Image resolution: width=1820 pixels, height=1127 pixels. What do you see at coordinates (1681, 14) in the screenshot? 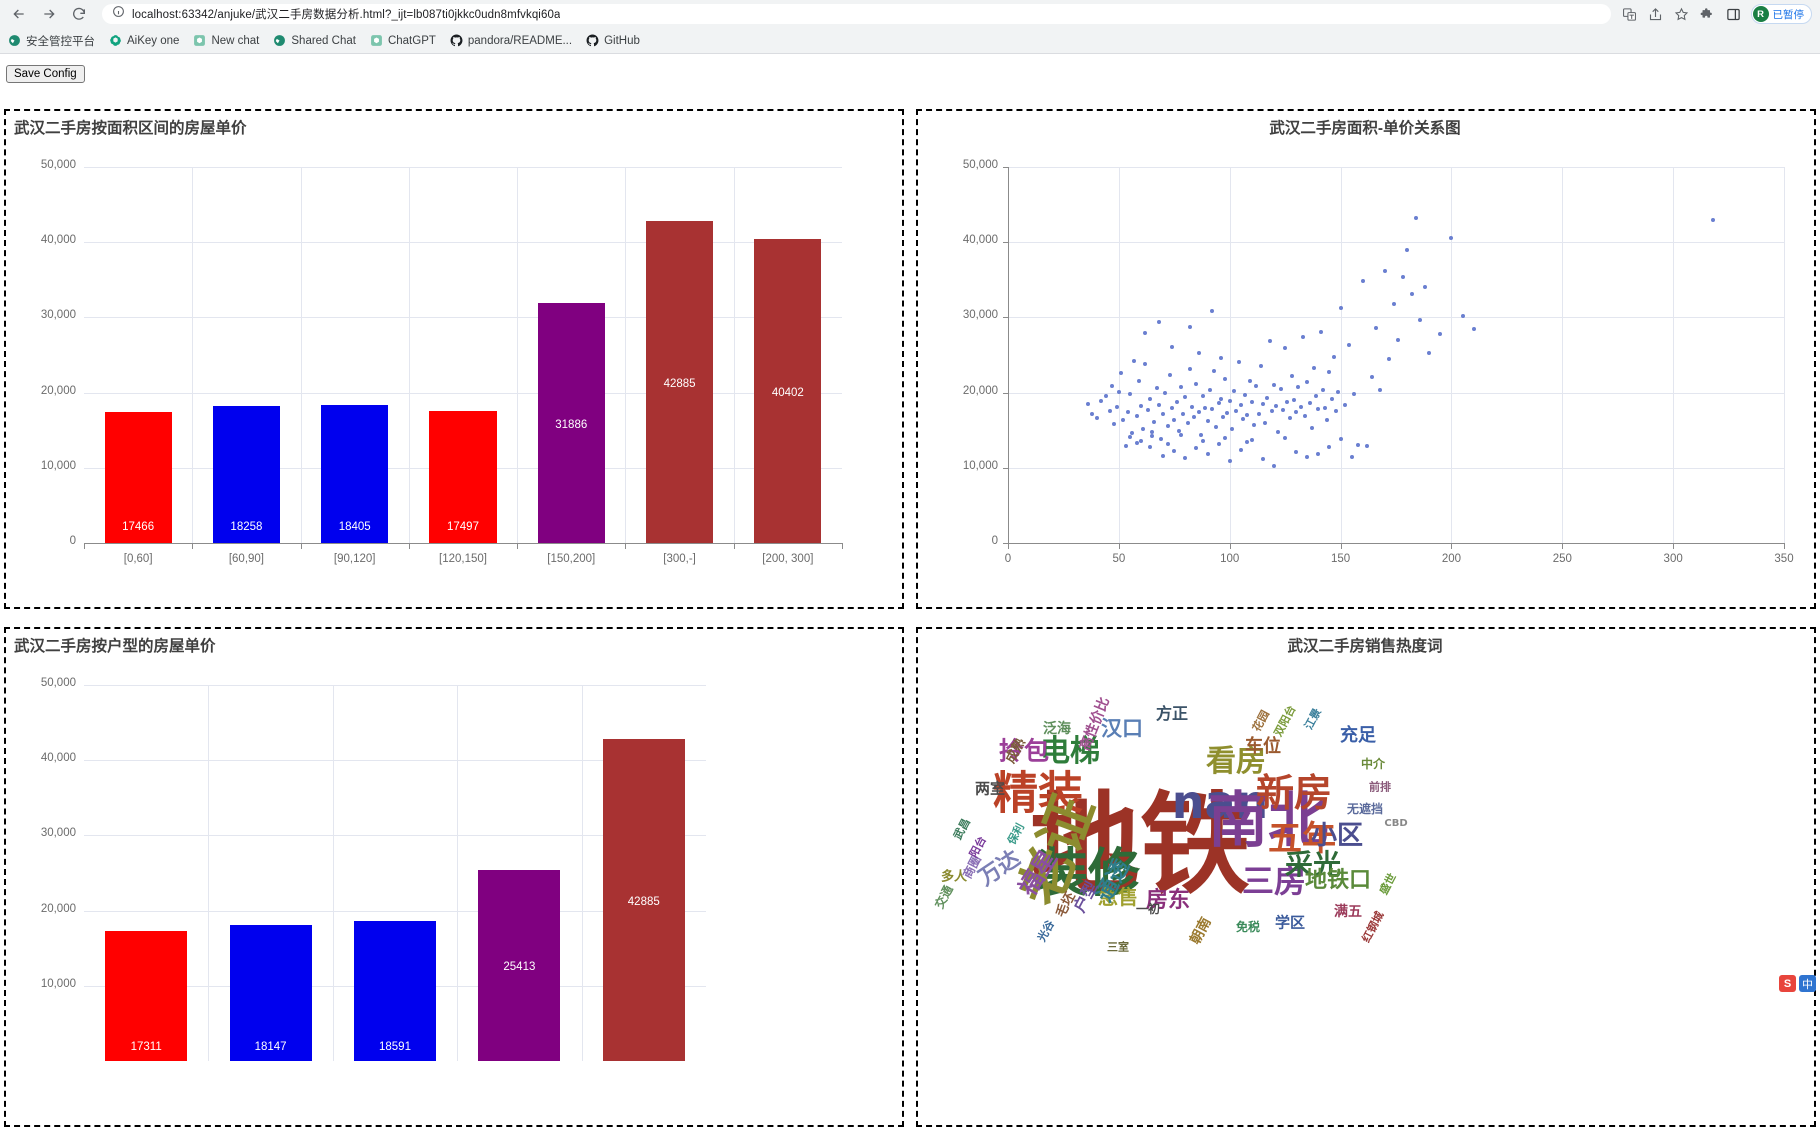
I see `bookmark-star-icon` at bounding box center [1681, 14].